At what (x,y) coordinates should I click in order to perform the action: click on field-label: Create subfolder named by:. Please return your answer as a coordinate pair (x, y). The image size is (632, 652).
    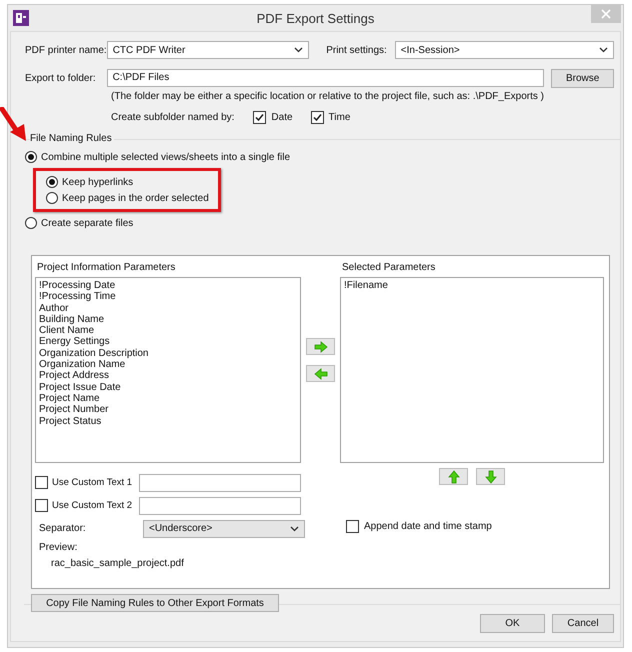
    Looking at the image, I should click on (172, 117).